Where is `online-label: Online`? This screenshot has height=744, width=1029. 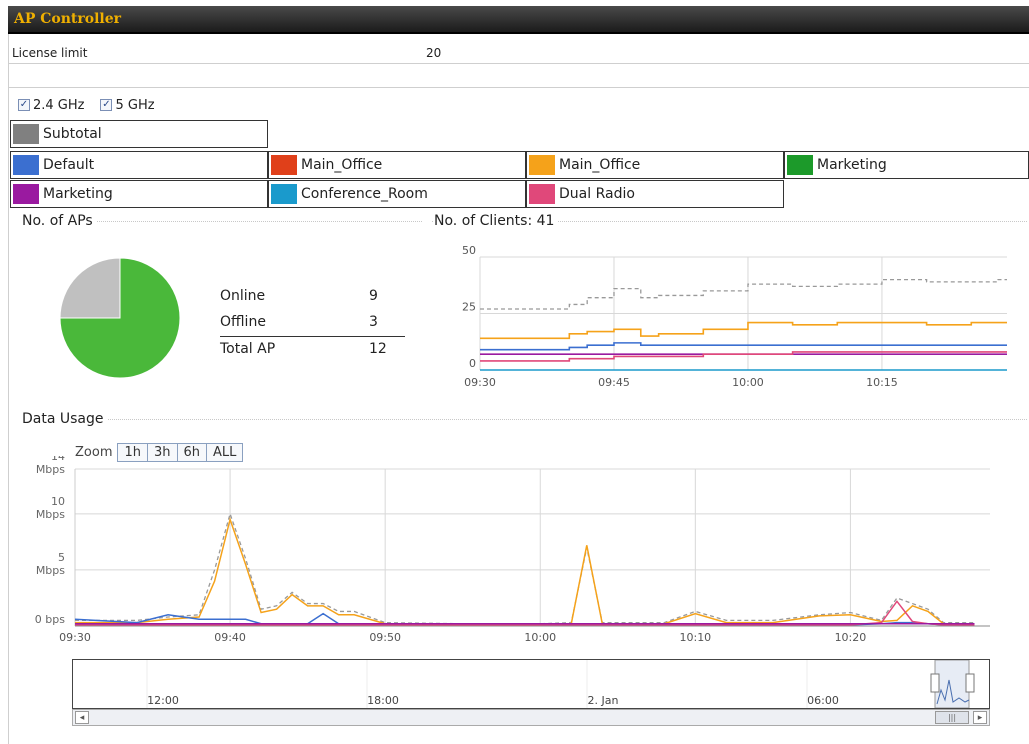 online-label: Online is located at coordinates (243, 296).